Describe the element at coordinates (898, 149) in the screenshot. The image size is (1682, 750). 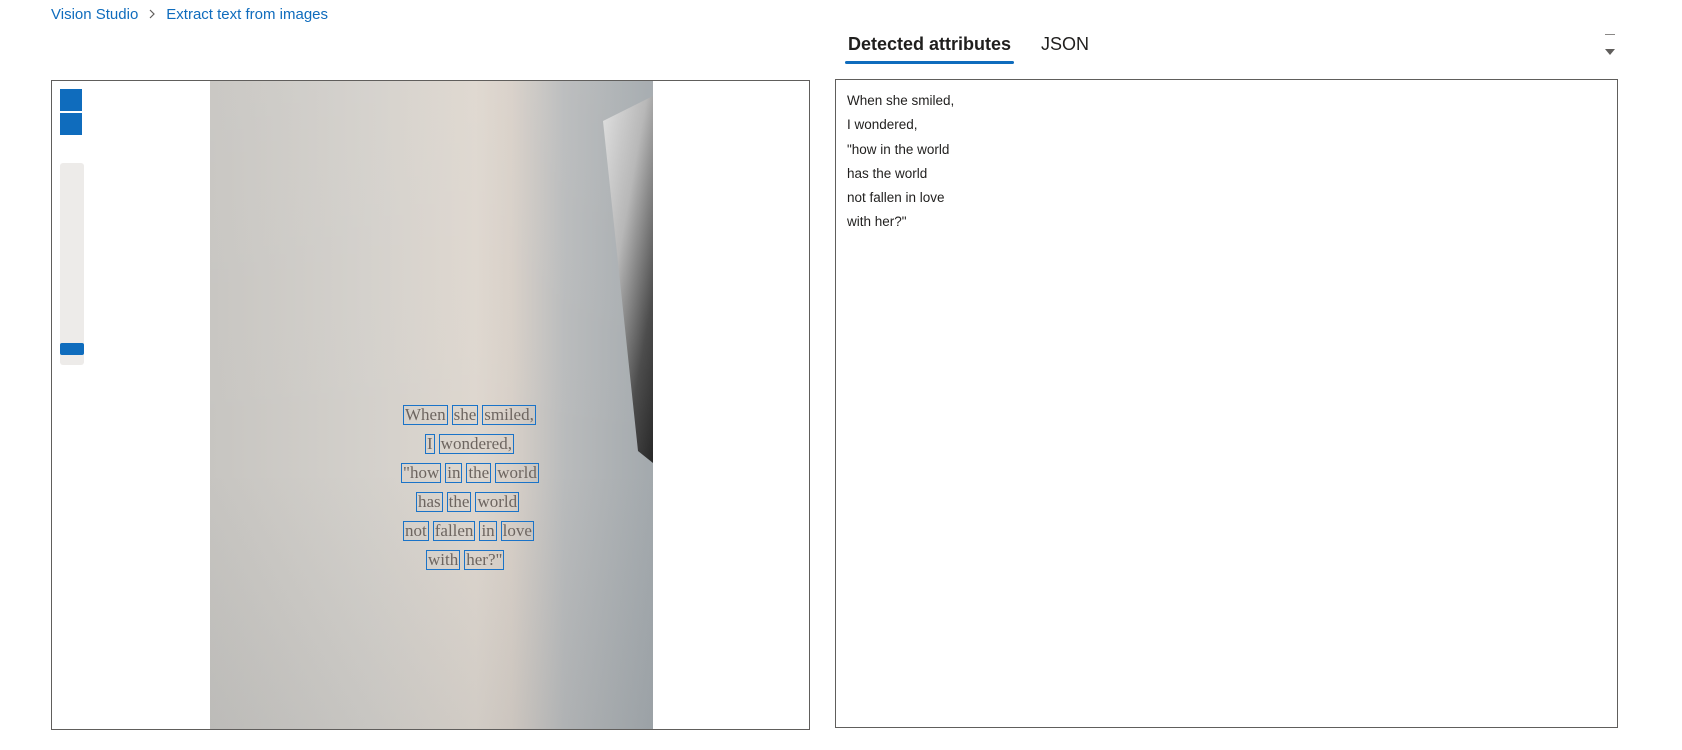
I see `result-line: "how in the world` at that location.